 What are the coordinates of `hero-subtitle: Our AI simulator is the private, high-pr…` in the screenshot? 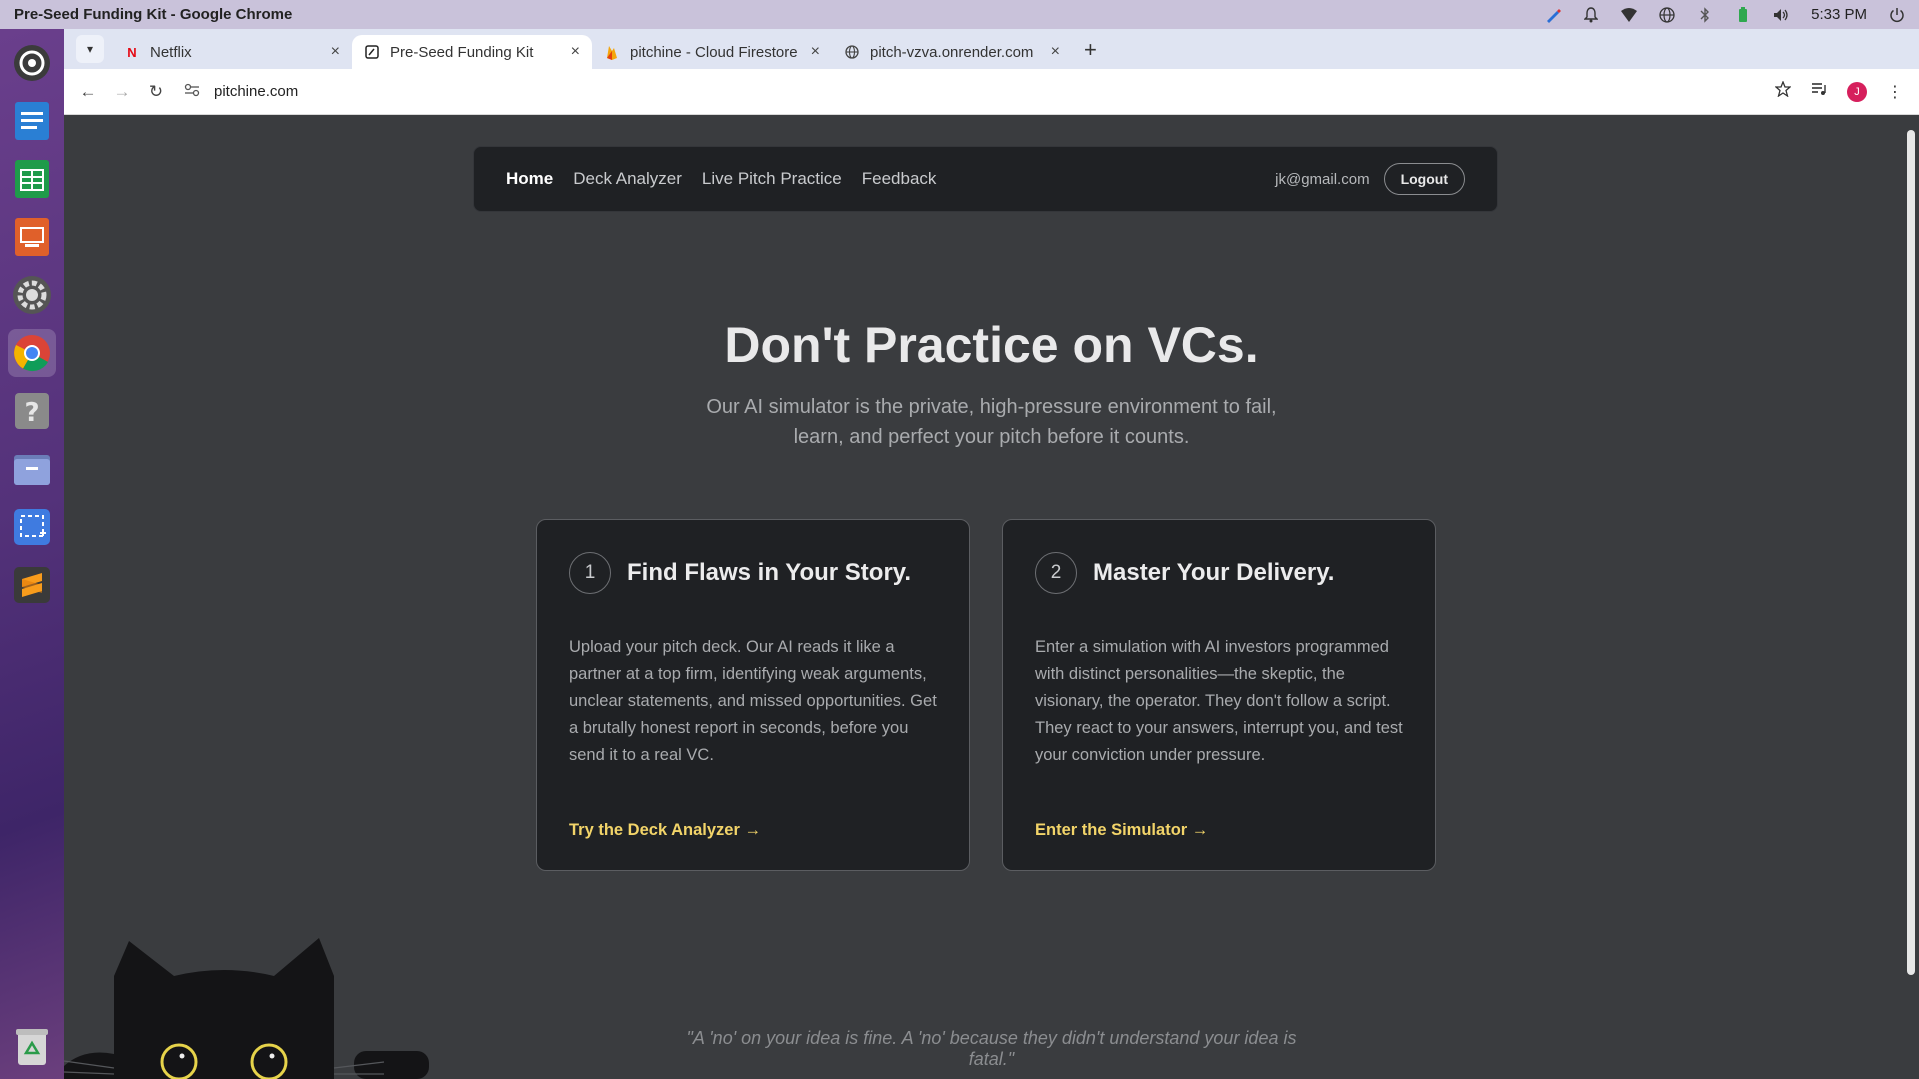 It's located at (991, 422).